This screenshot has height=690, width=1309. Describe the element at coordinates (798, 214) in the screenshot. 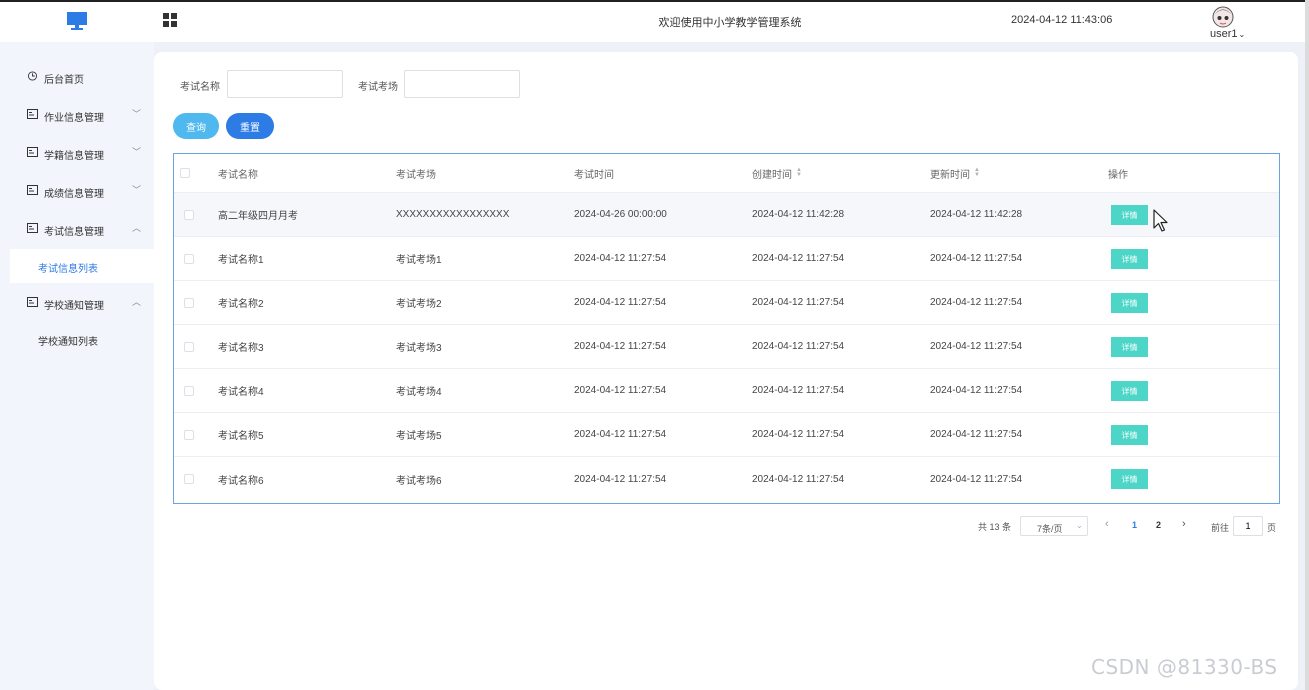

I see `cell-created-time: 2024-04-12 11:42:28` at that location.